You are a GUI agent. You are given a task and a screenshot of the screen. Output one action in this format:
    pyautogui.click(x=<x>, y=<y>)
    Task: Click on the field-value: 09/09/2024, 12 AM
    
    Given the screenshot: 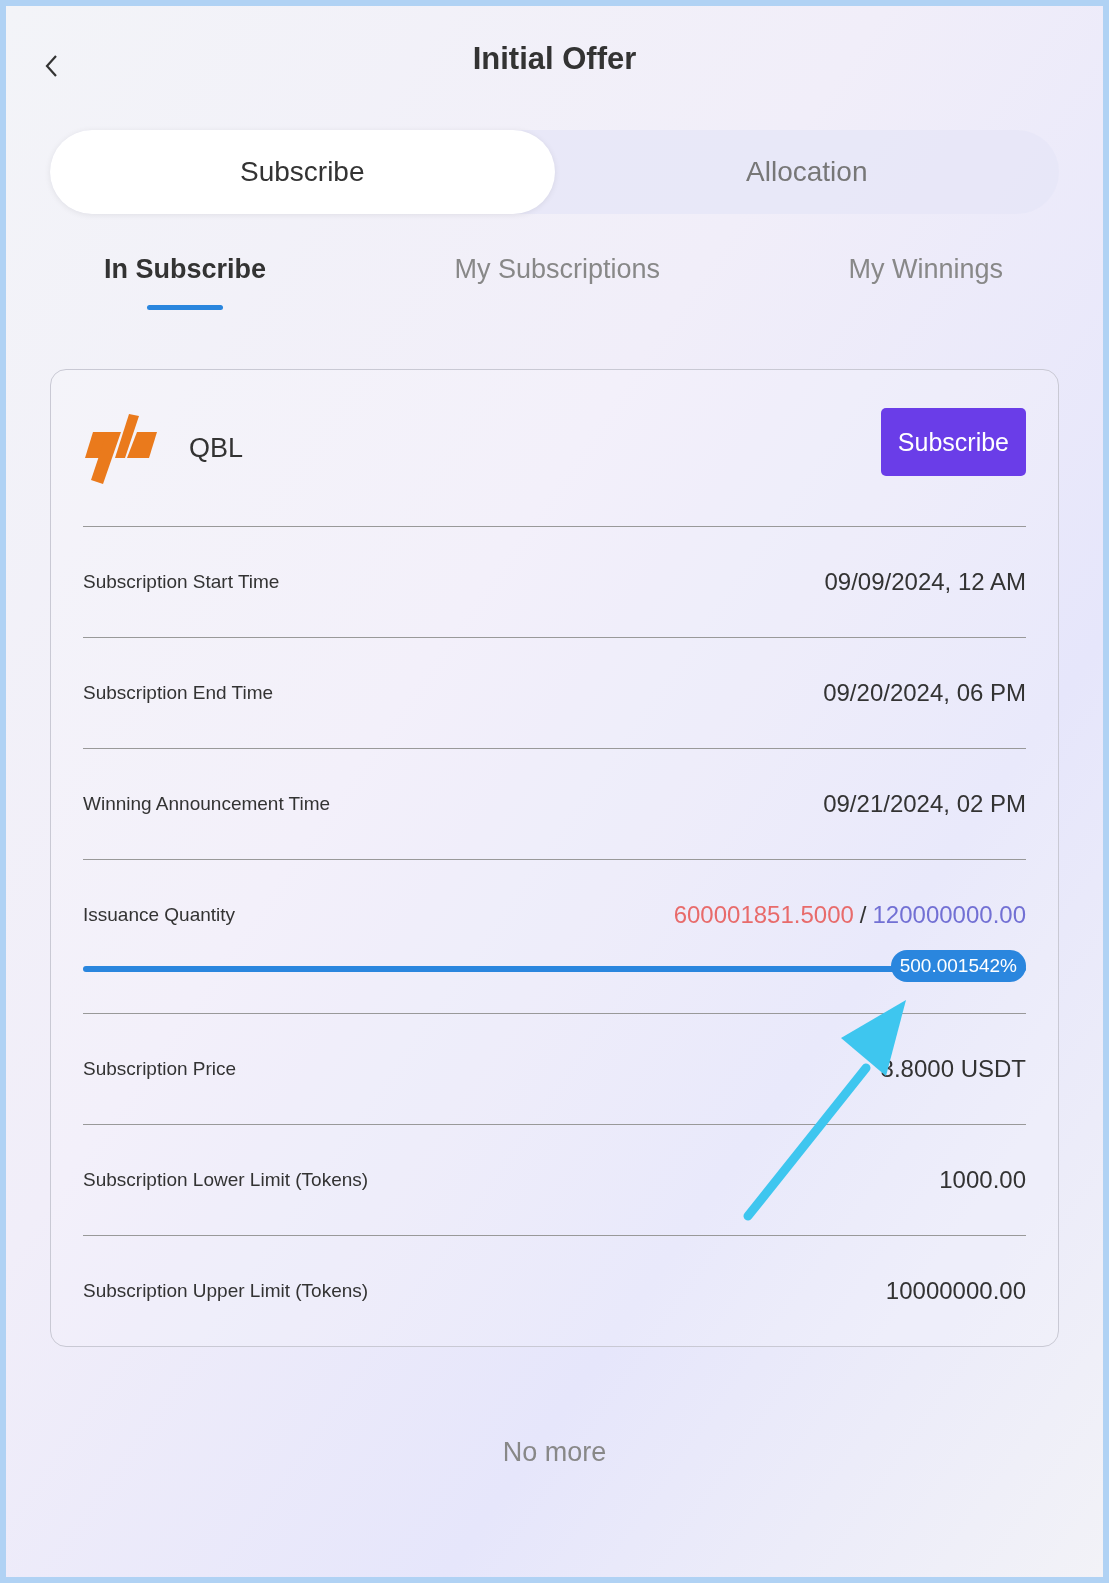 What is the action you would take?
    pyautogui.click(x=925, y=582)
    